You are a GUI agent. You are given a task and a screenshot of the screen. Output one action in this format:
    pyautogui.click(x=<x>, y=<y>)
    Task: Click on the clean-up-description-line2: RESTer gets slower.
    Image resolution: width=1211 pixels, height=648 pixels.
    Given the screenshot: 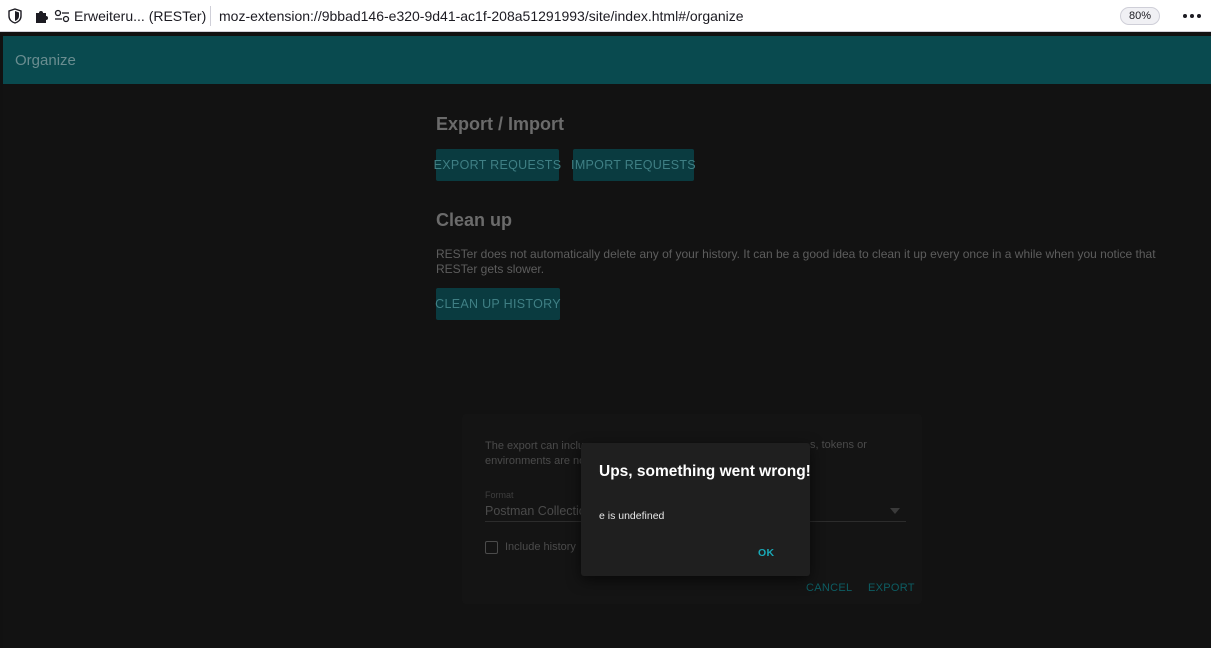 What is the action you would take?
    pyautogui.click(x=490, y=269)
    